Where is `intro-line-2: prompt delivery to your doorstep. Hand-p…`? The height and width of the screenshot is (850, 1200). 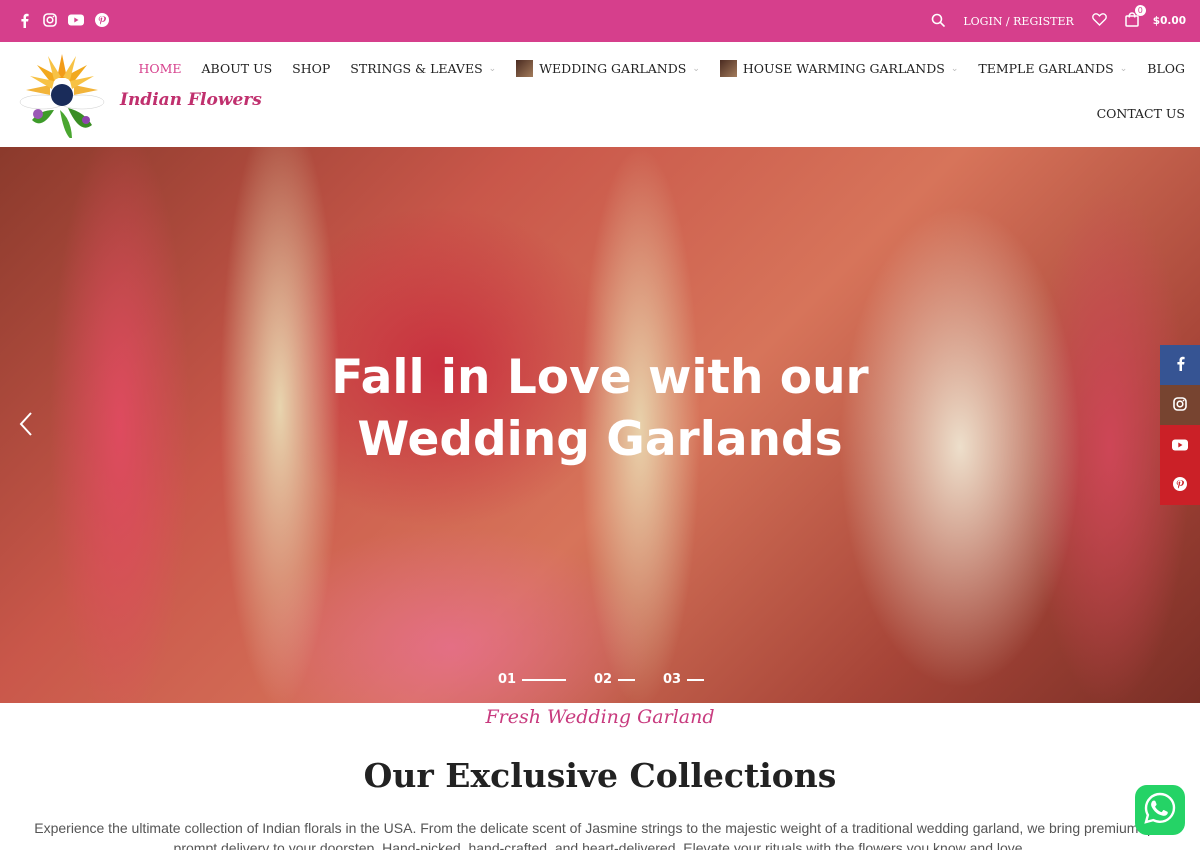 intro-line-2: prompt delivery to your doorstep. Hand-p… is located at coordinates (600, 845).